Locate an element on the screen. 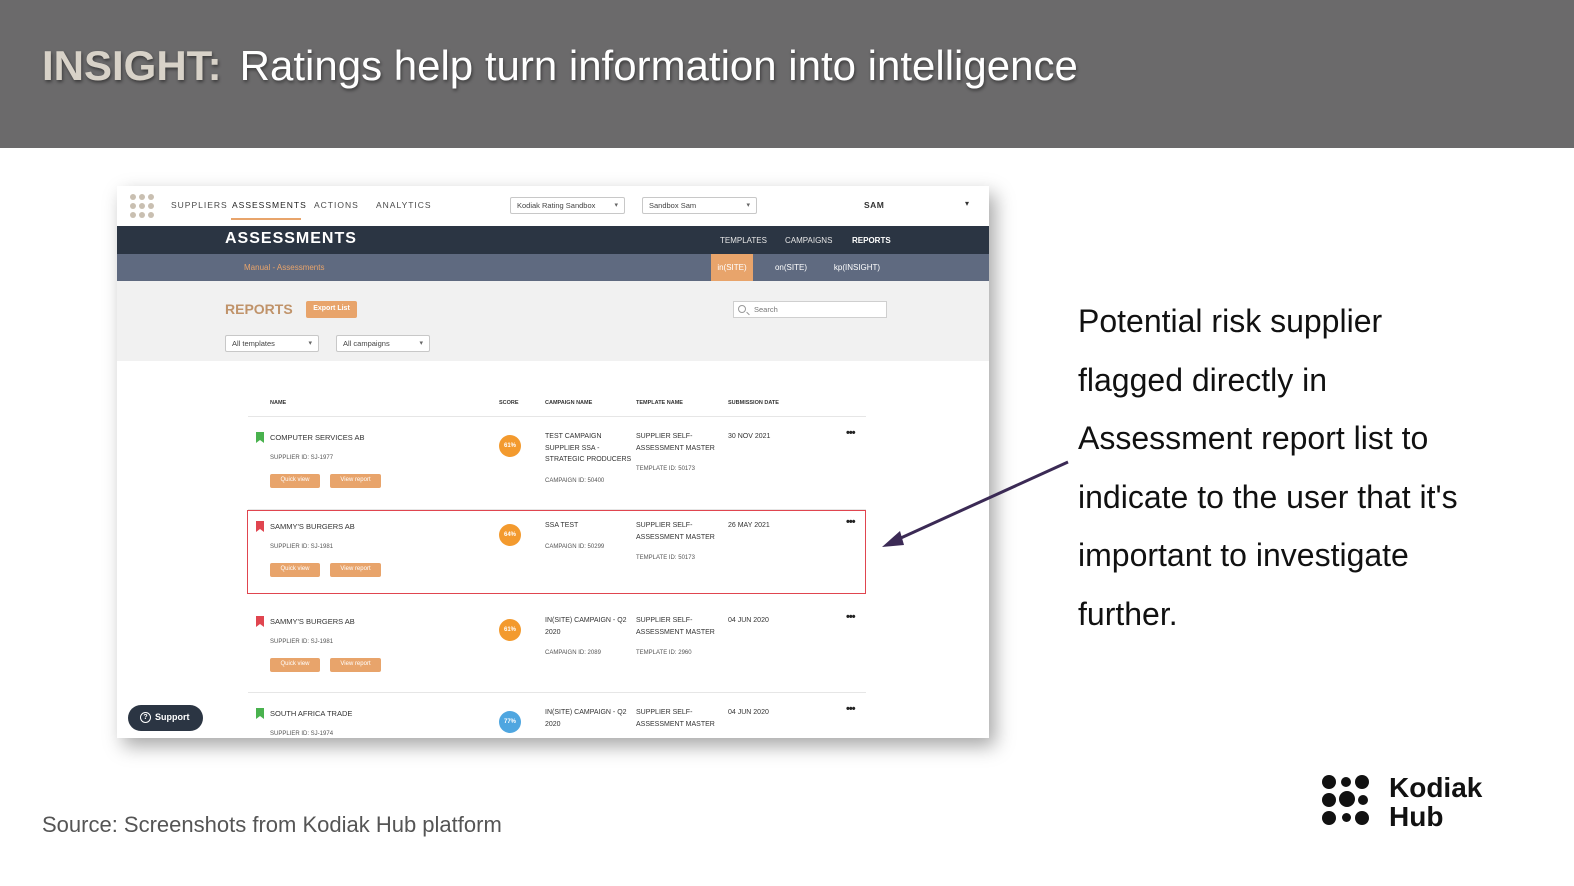 Image resolution: width=1574 pixels, height=886 pixels. supplier-name: COMPUTER SERVICES AB is located at coordinates (317, 437).